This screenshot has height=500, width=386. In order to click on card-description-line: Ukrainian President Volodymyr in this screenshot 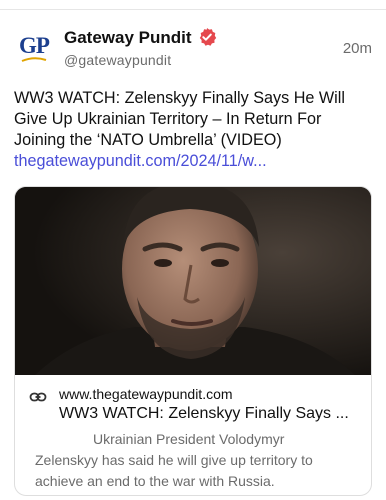, I will do `click(189, 439)`.